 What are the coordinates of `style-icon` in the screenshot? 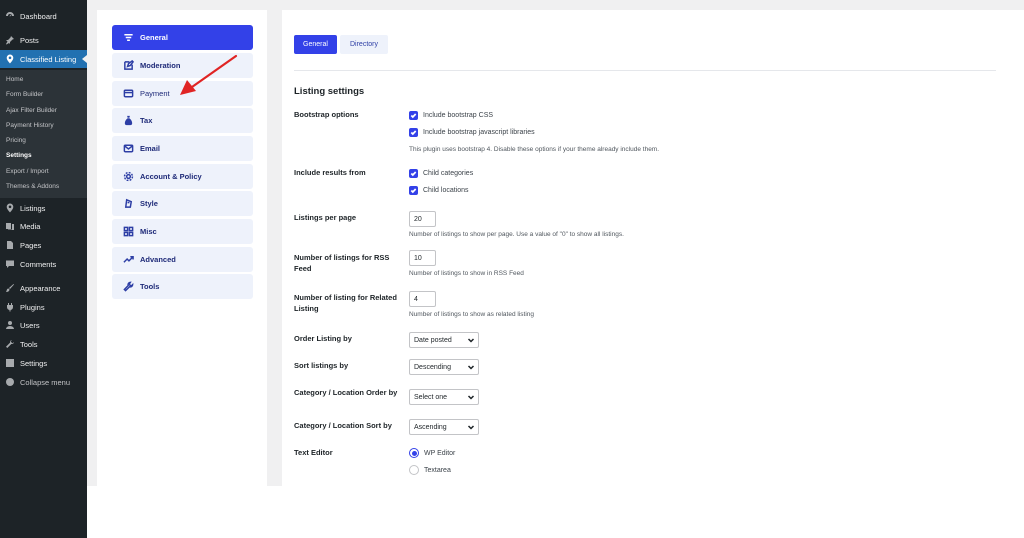 It's located at (128, 204).